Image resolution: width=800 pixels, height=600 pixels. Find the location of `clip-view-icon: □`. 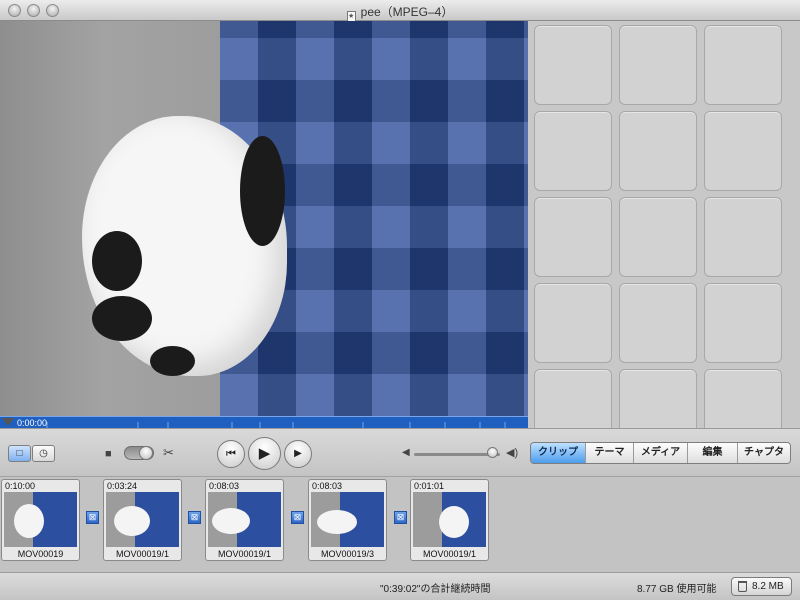

clip-view-icon: □ is located at coordinates (19, 453).